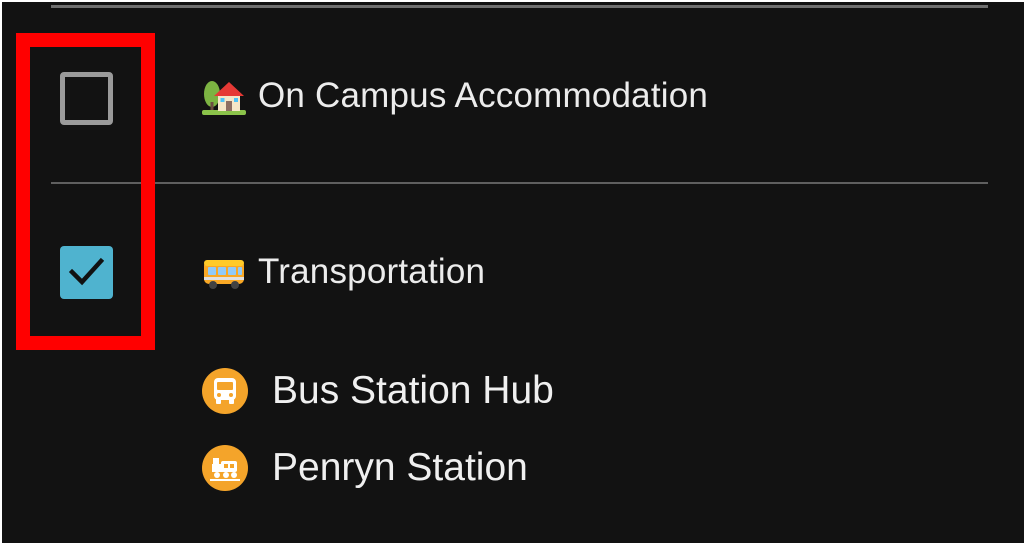 The image size is (1026, 545). I want to click on section-divider, so click(519, 183).